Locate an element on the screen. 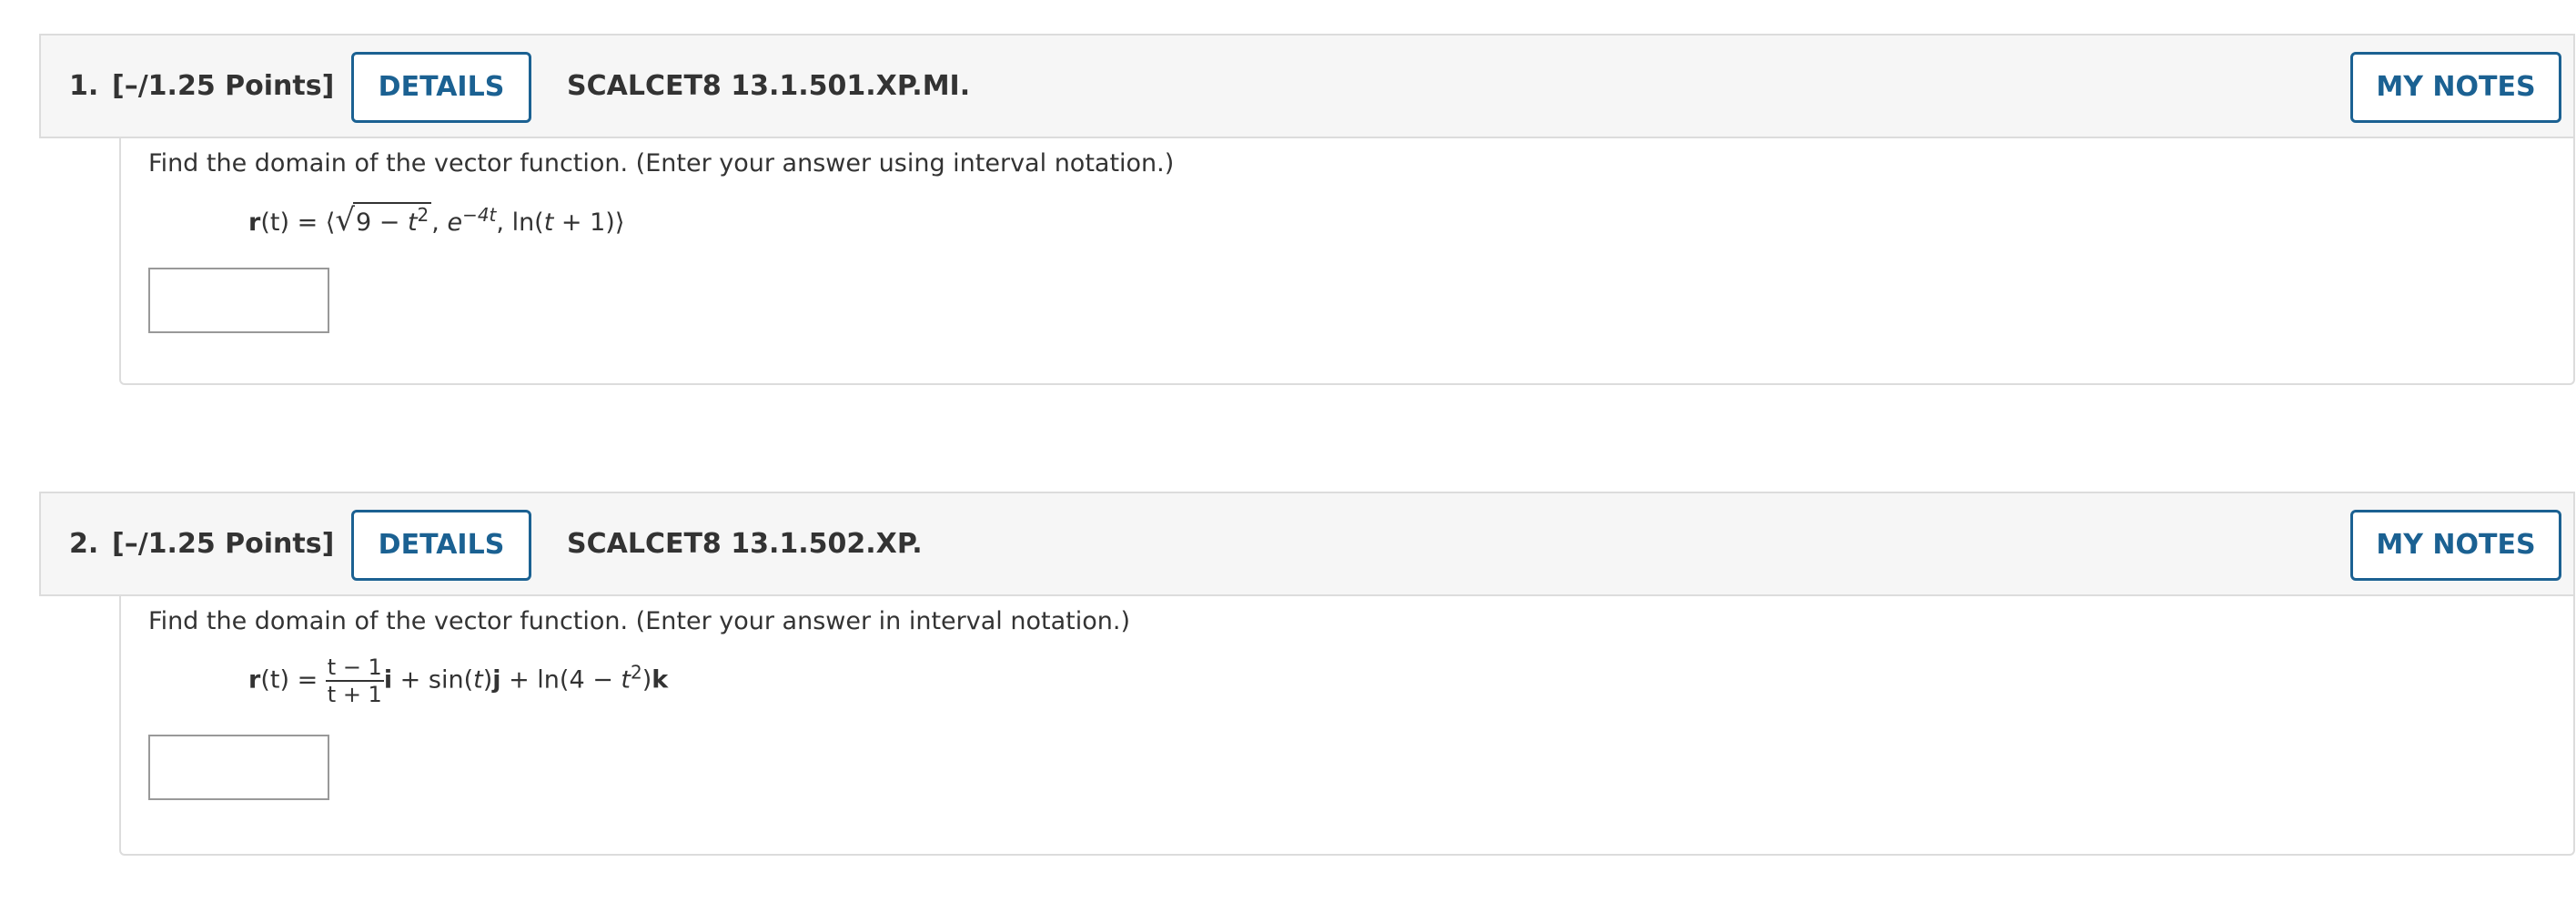 The height and width of the screenshot is (903, 2576). question-code: SCALCET8 13.1.502.XP. is located at coordinates (745, 544).